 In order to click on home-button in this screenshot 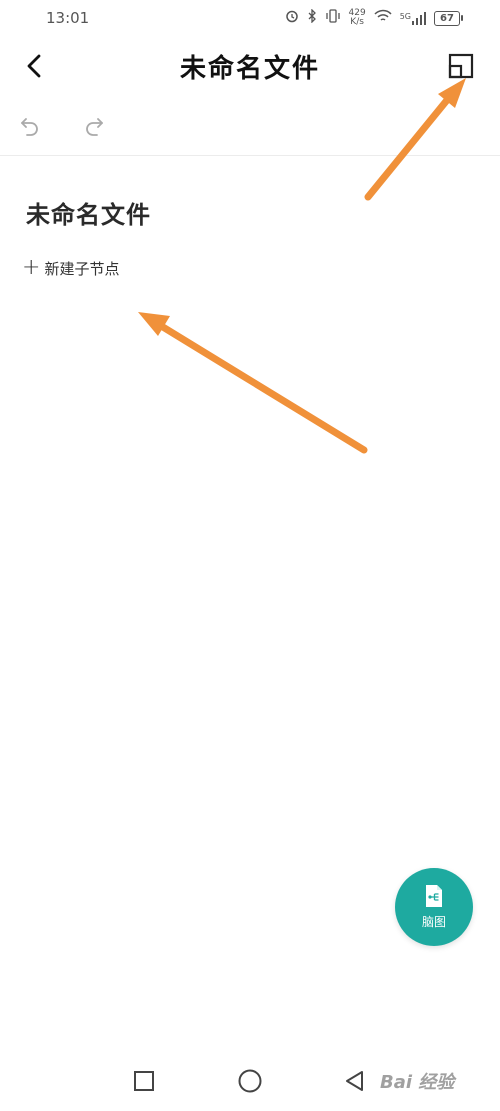, I will do `click(250, 1081)`.